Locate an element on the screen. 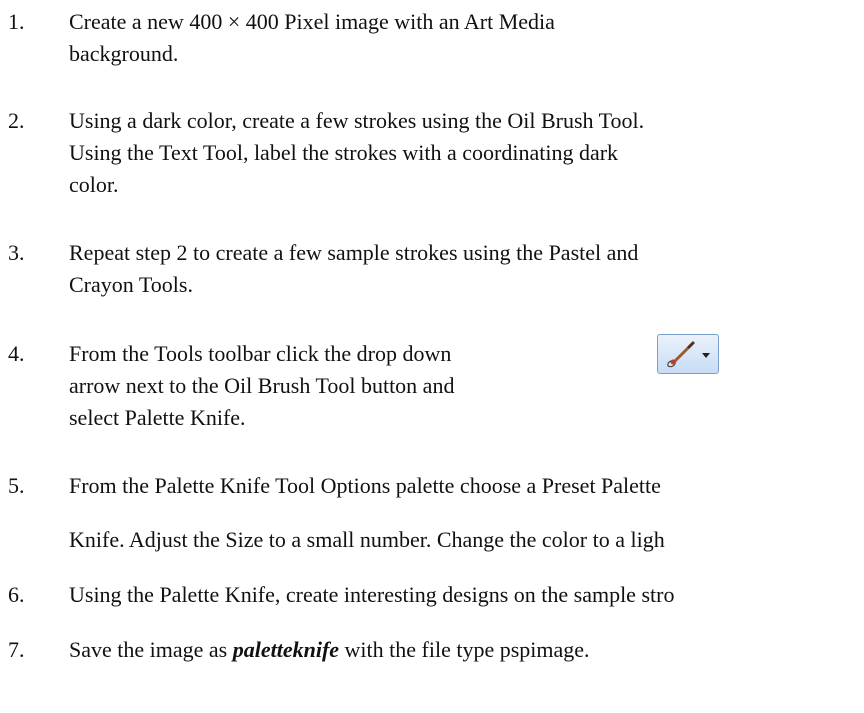  step-number: 5. is located at coordinates (16, 485).